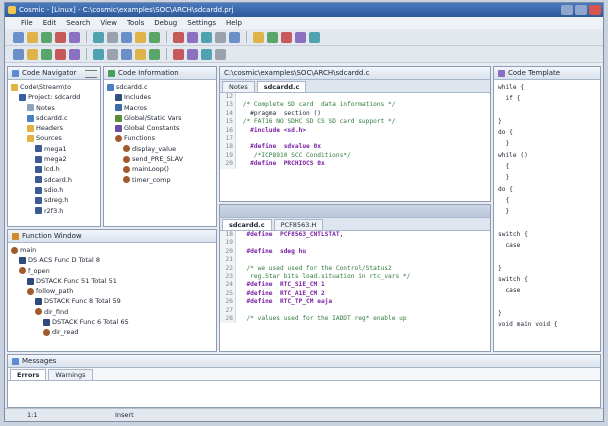 The image size is (608, 426). I want to click on trace-icon, so click(206, 54).